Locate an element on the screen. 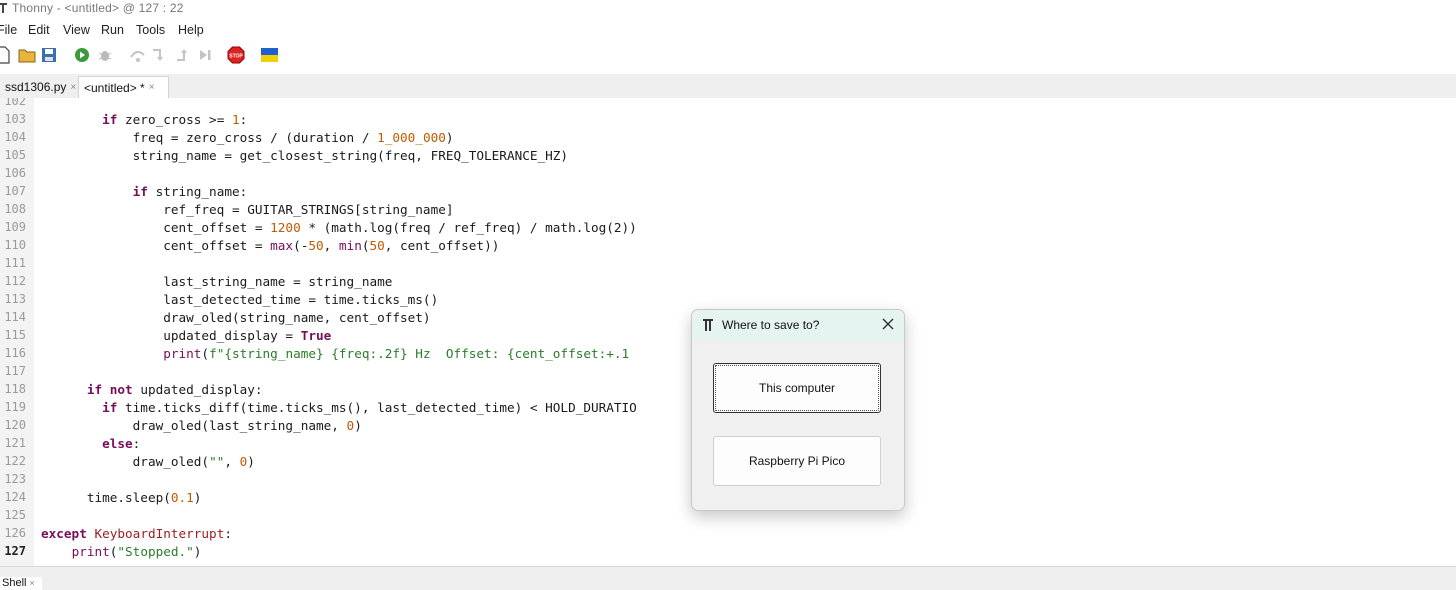  save-icon is located at coordinates (49, 55).